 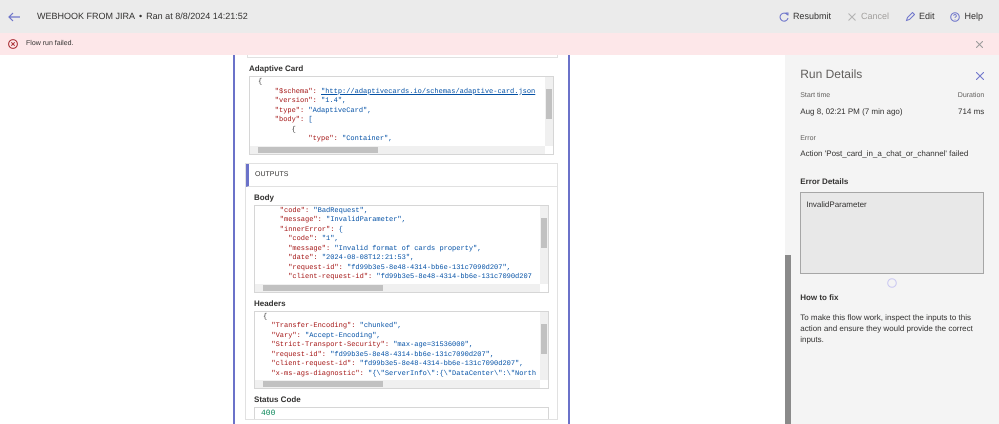 What do you see at coordinates (783, 17) in the screenshot?
I see `refresh-icon` at bounding box center [783, 17].